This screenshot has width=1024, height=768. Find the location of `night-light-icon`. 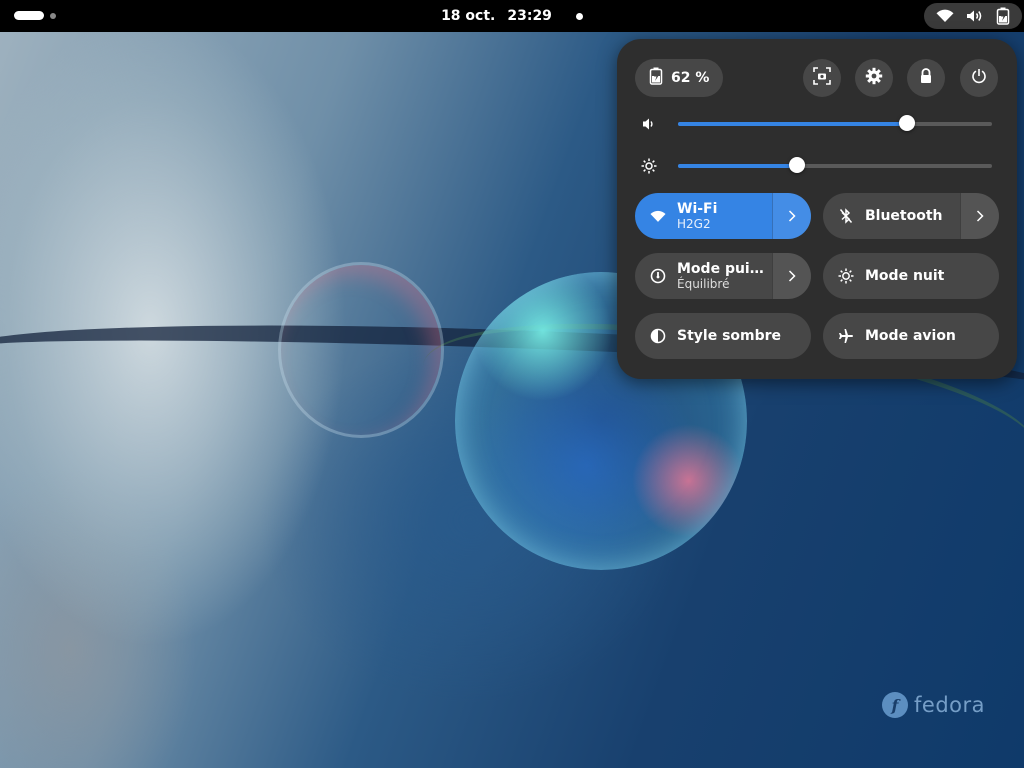

night-light-icon is located at coordinates (846, 276).